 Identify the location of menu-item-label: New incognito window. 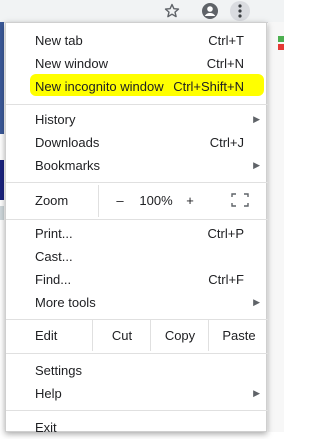
(99, 86).